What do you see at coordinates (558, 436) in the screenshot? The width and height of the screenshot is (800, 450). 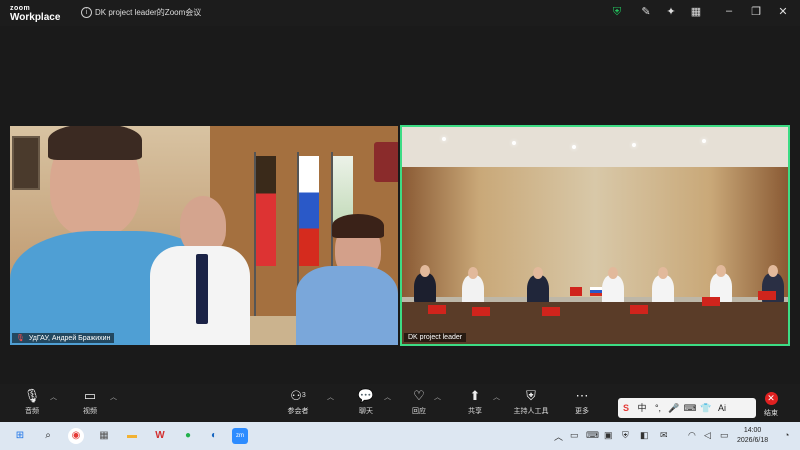 I see `tray-overflow-caret-icon: ︿` at bounding box center [558, 436].